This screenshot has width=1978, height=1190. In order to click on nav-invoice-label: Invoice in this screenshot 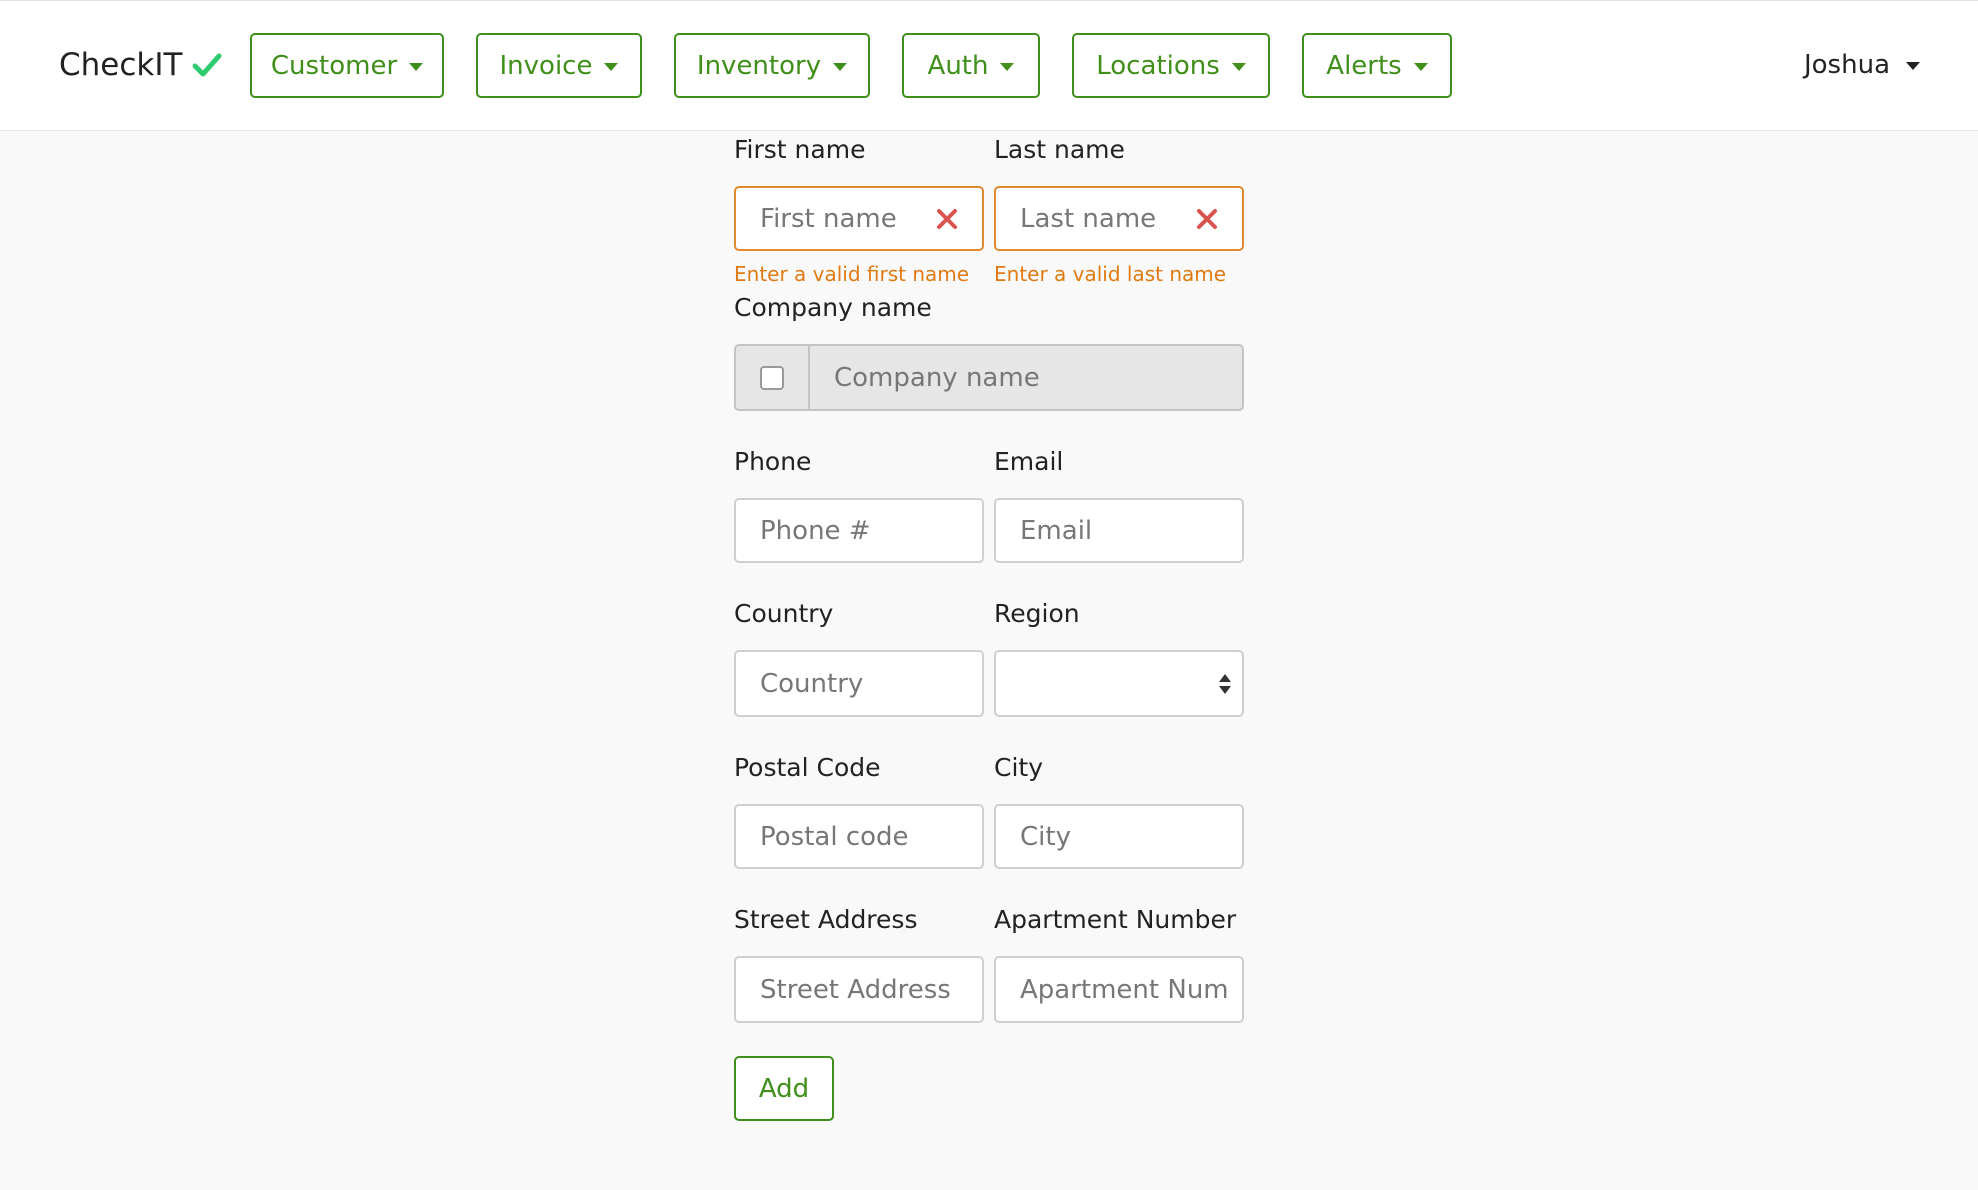, I will do `click(546, 65)`.